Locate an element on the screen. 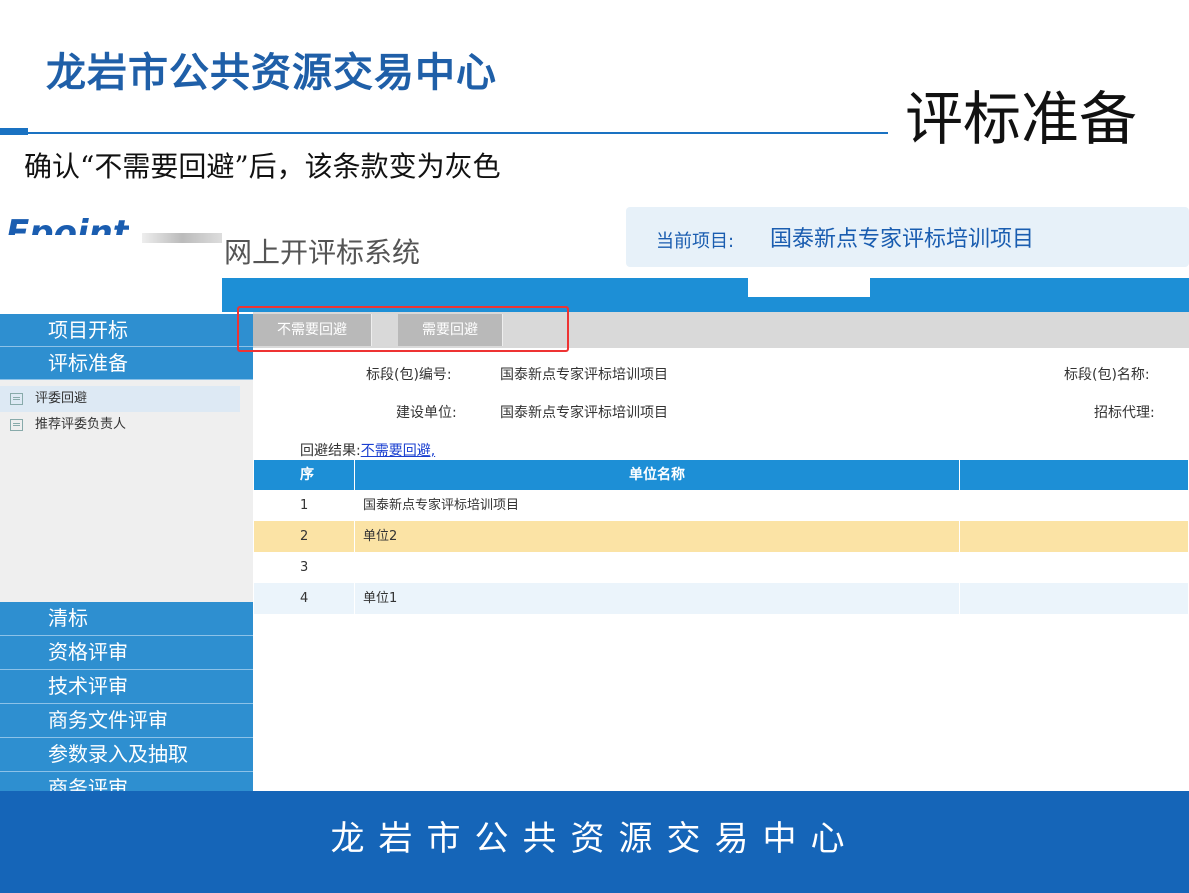 The width and height of the screenshot is (1189, 893). row-seq: 2 is located at coordinates (304, 536).